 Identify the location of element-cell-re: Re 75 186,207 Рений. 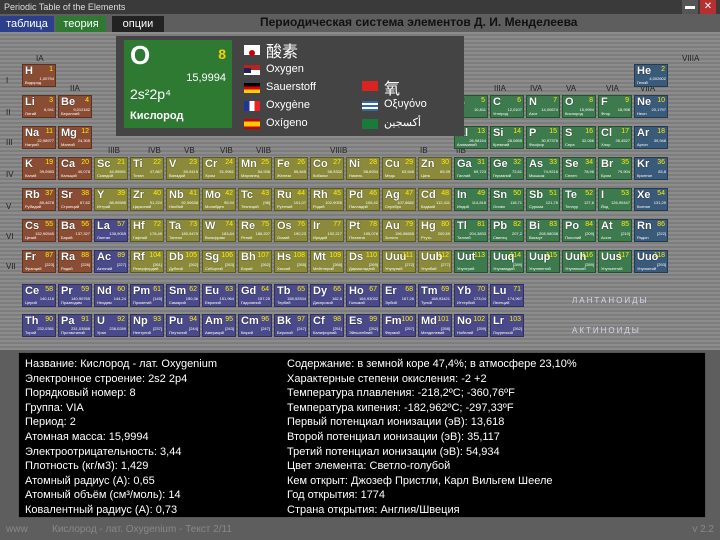
(255, 230).